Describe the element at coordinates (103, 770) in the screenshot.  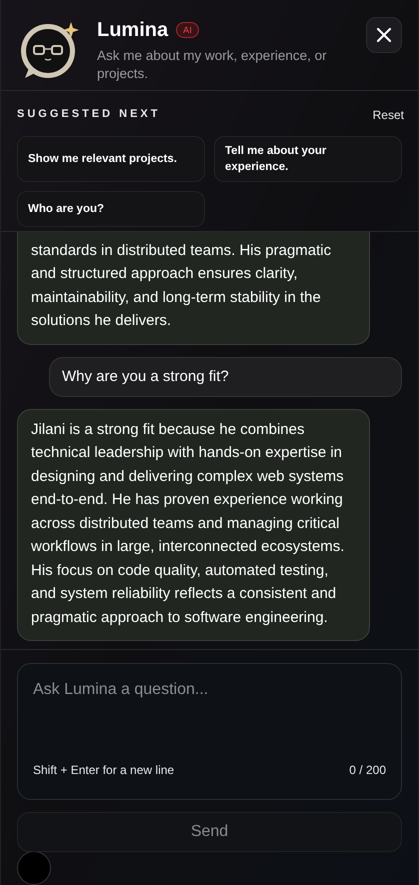
I see `input-hint: Shift + Enter for a new line` at that location.